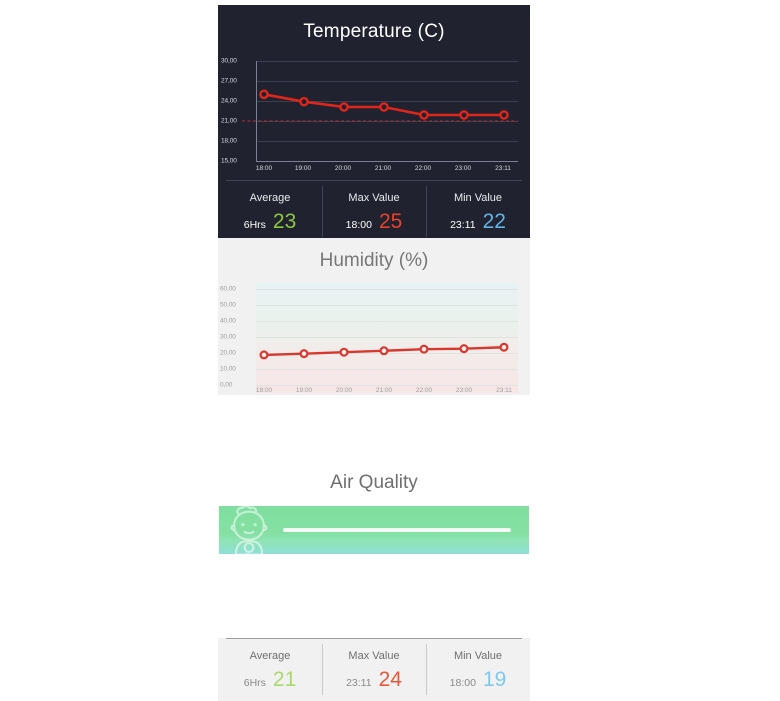  What do you see at coordinates (390, 221) in the screenshot?
I see `stat-value: 25` at bounding box center [390, 221].